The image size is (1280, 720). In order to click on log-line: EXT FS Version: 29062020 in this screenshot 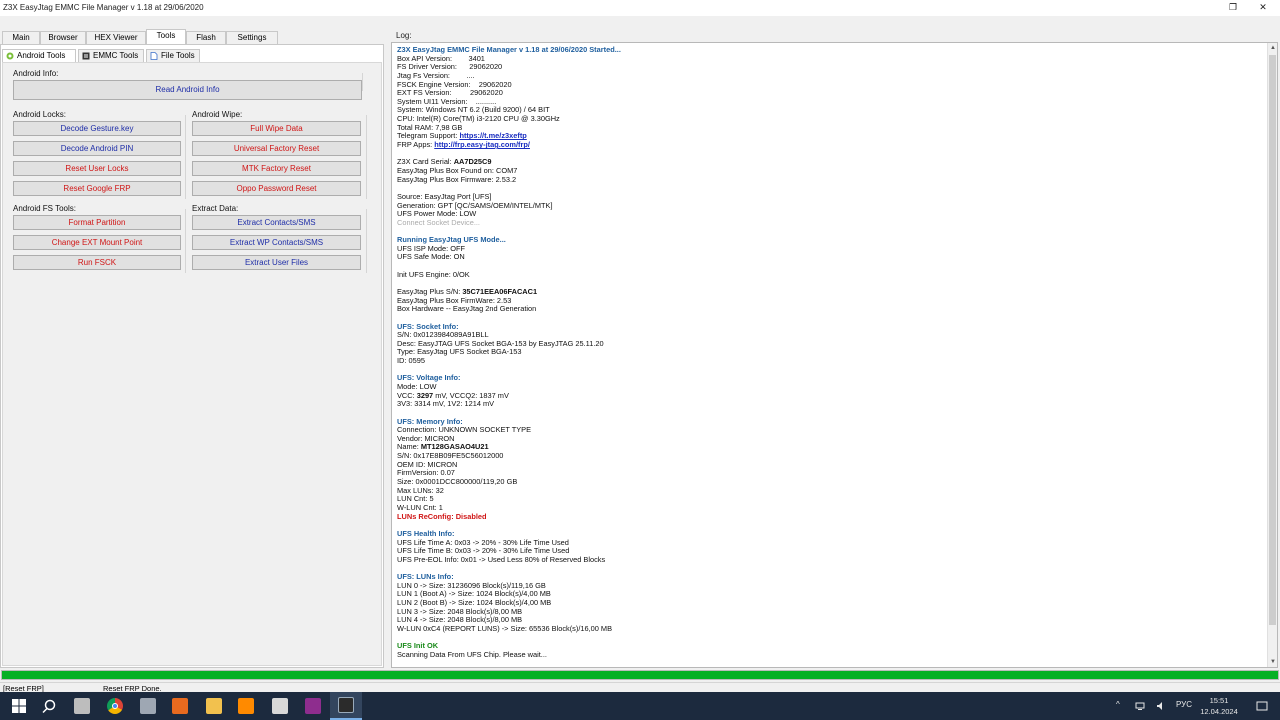, I will do `click(450, 93)`.